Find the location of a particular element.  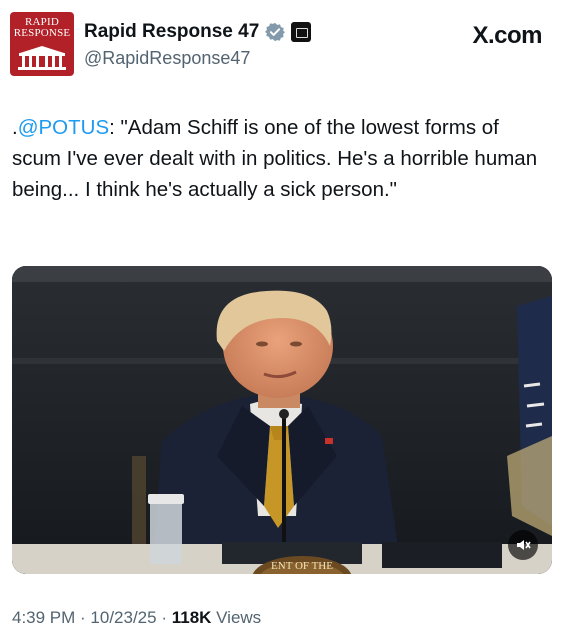

display-name: Rapid Response 47 is located at coordinates (171, 32).